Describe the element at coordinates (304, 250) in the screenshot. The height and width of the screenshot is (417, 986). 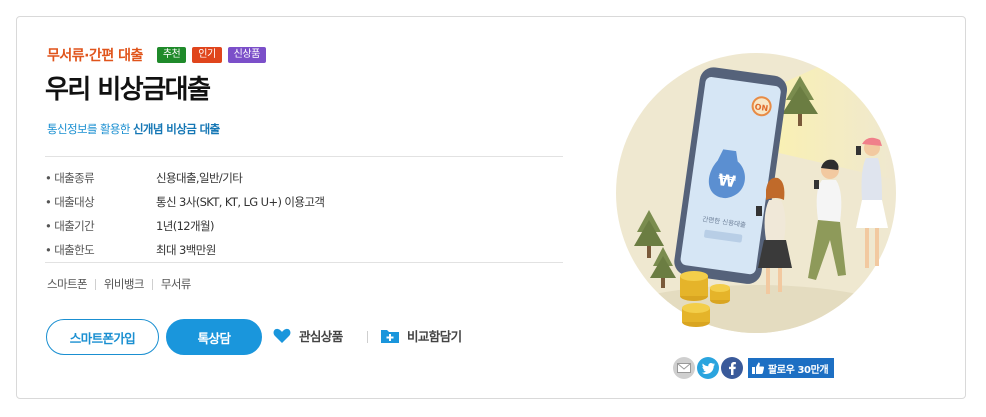
I see `spec-row: 대출한도 최대 3백만원` at that location.